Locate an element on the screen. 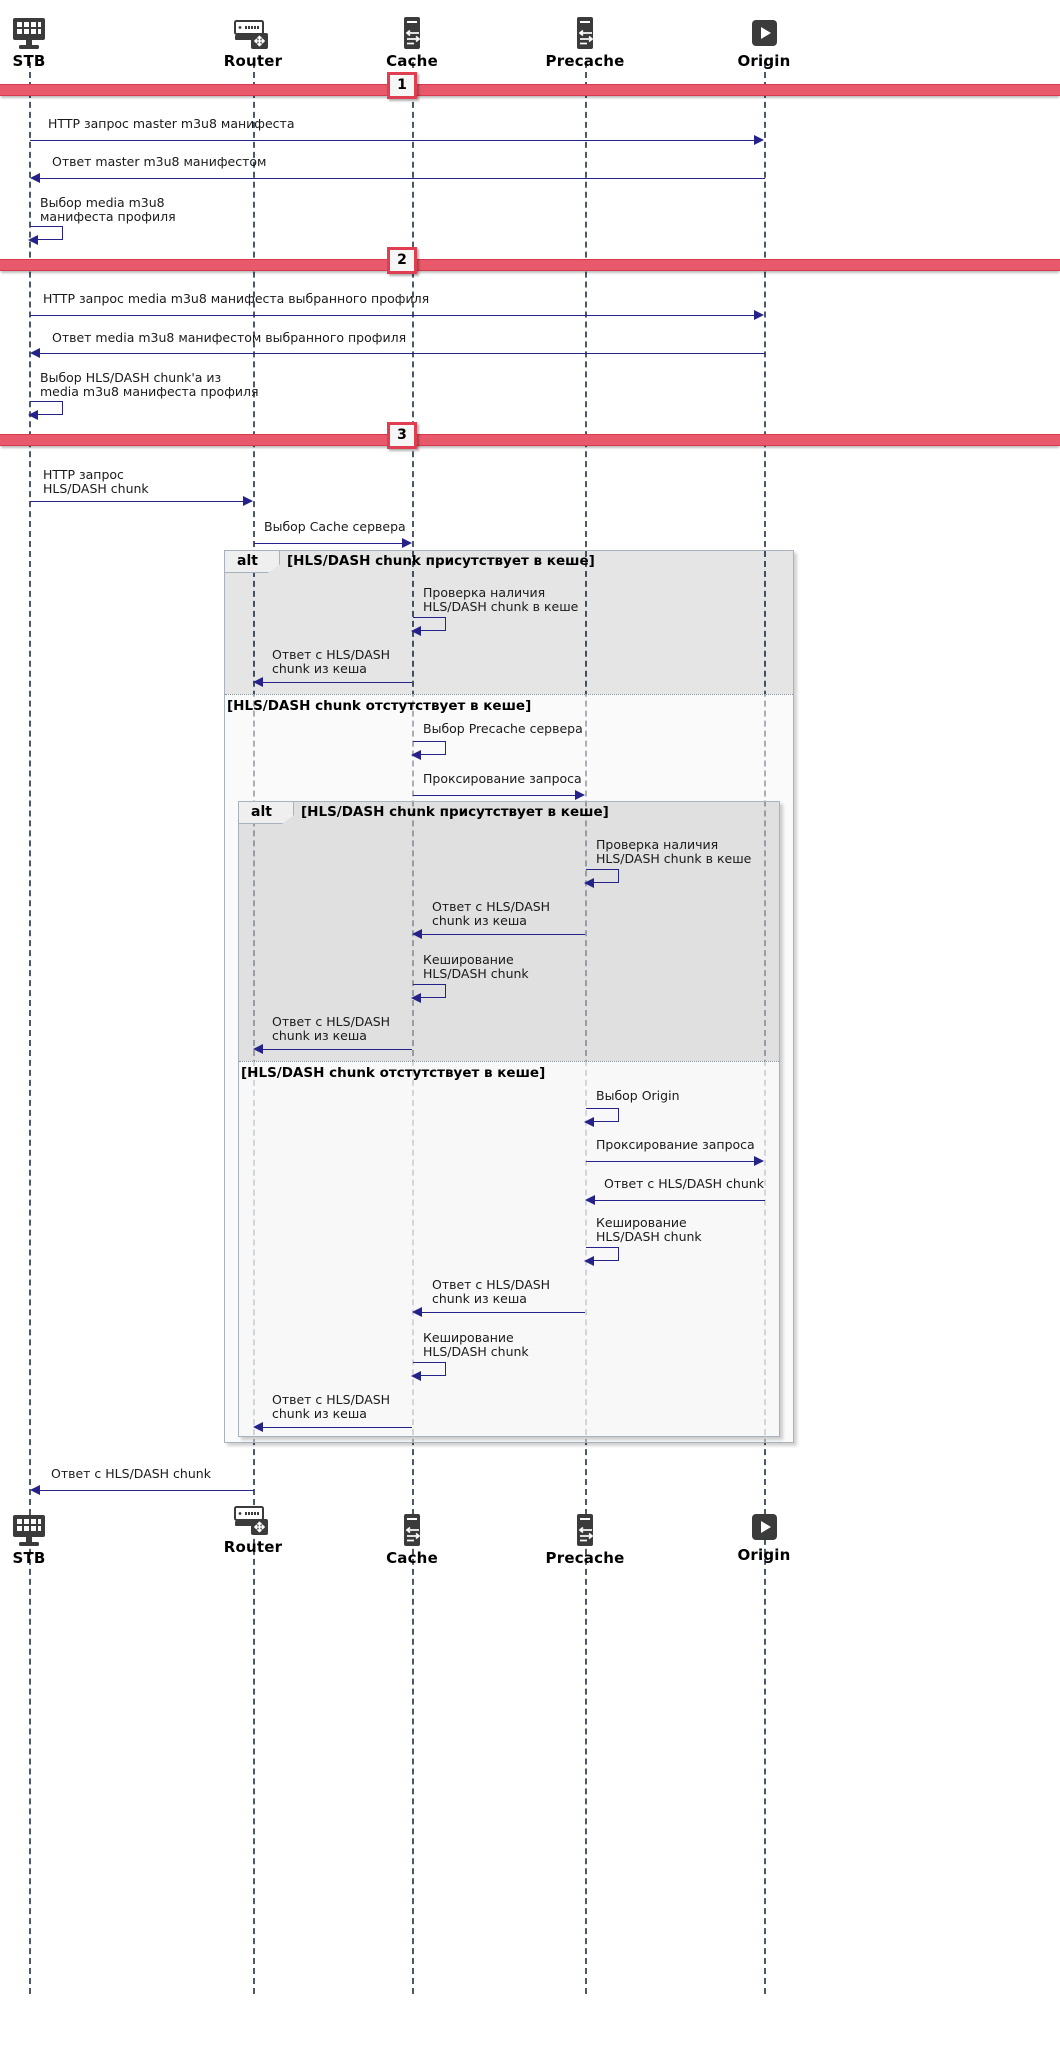 The height and width of the screenshot is (2062, 1060). message-label: Ответ master m3u8 манифестом is located at coordinates (159, 161).